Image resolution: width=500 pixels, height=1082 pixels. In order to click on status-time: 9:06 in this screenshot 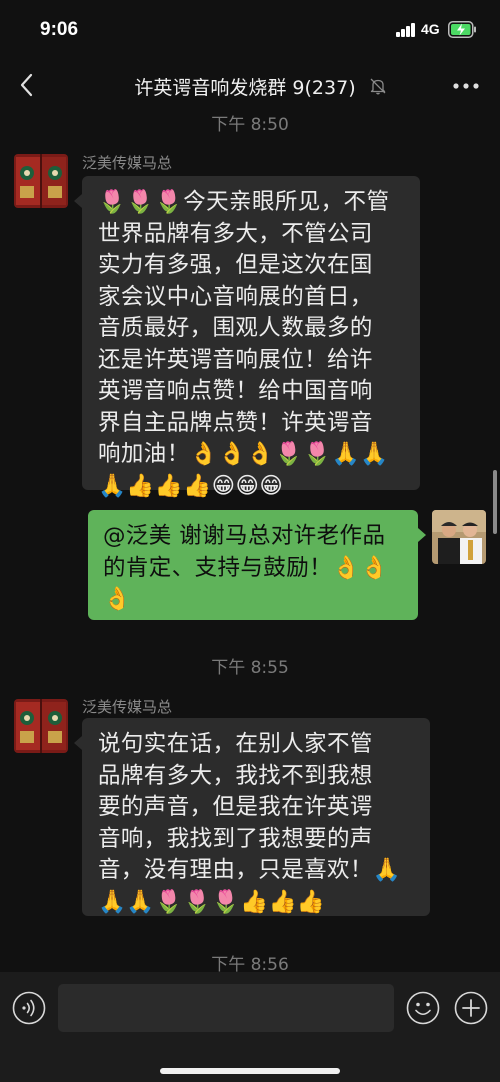, I will do `click(59, 29)`.